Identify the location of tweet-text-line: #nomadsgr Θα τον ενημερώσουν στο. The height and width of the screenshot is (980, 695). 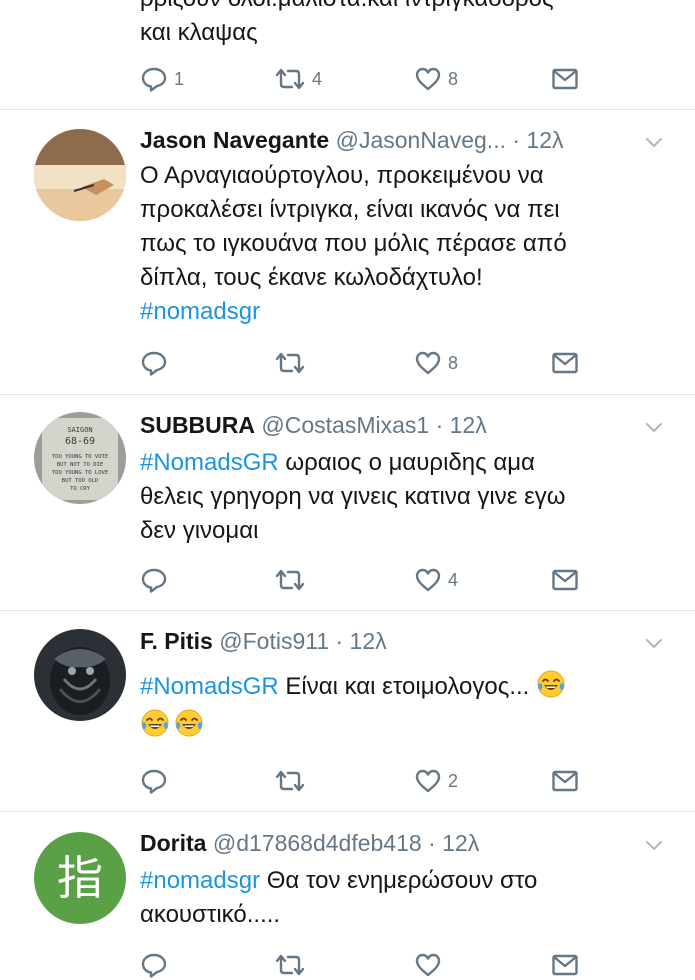
(405, 881).